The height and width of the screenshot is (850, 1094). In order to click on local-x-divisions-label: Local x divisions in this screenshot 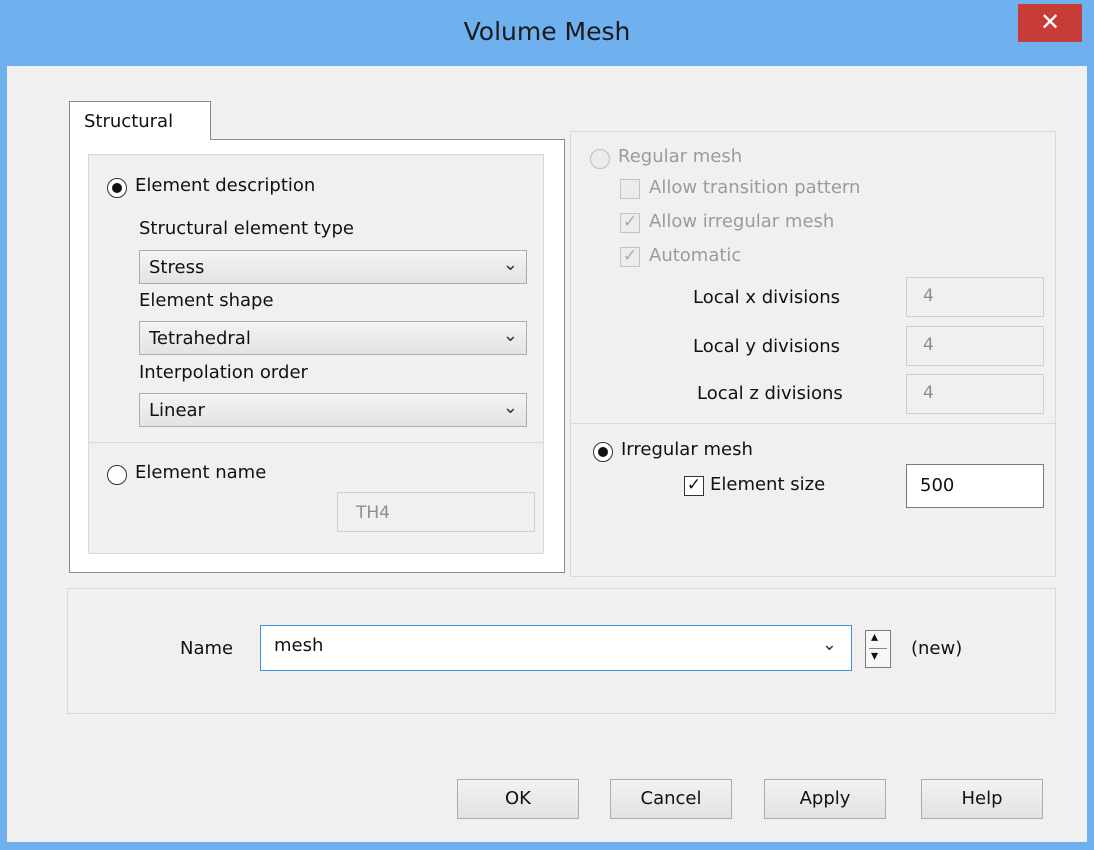, I will do `click(767, 297)`.